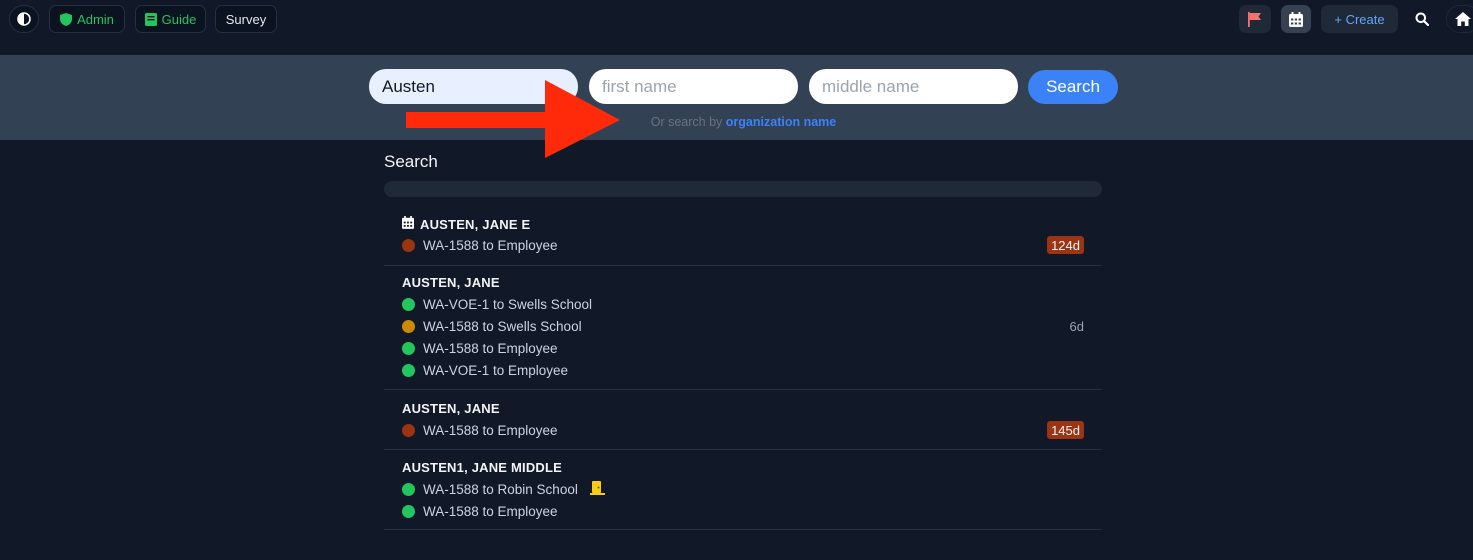 This screenshot has width=1473, height=560. I want to click on admin-button: Admin, so click(87, 19).